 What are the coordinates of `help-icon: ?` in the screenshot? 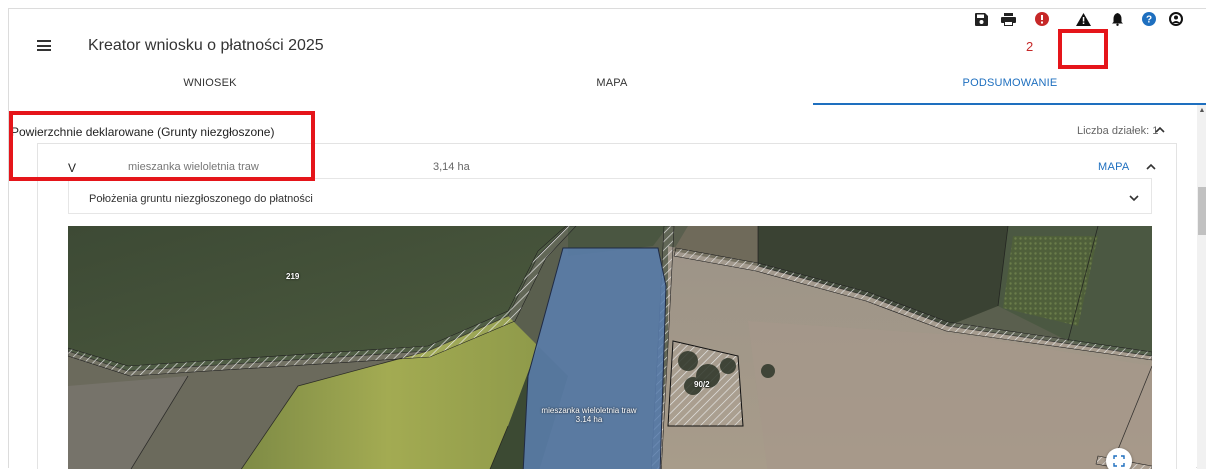 It's located at (1149, 19).